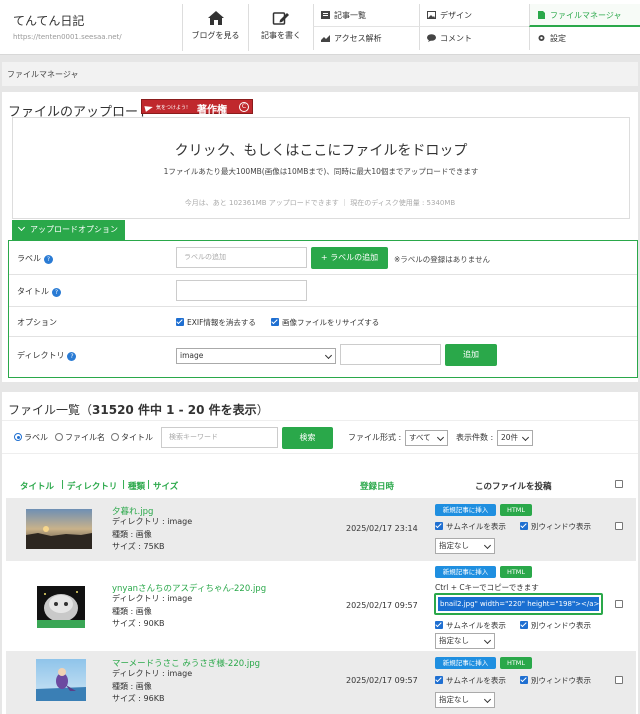 The image size is (640, 714). I want to click on edit-icon, so click(280, 18).